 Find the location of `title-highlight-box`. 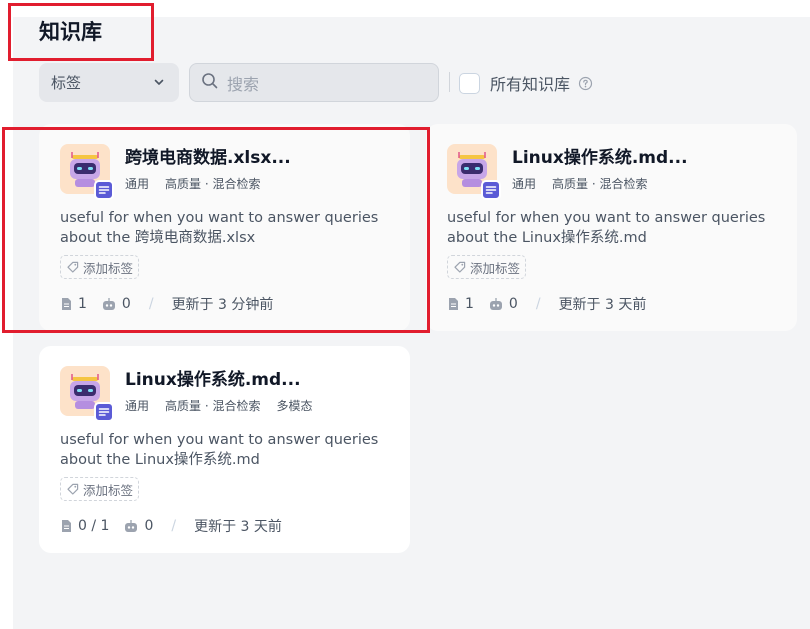

title-highlight-box is located at coordinates (81, 32).